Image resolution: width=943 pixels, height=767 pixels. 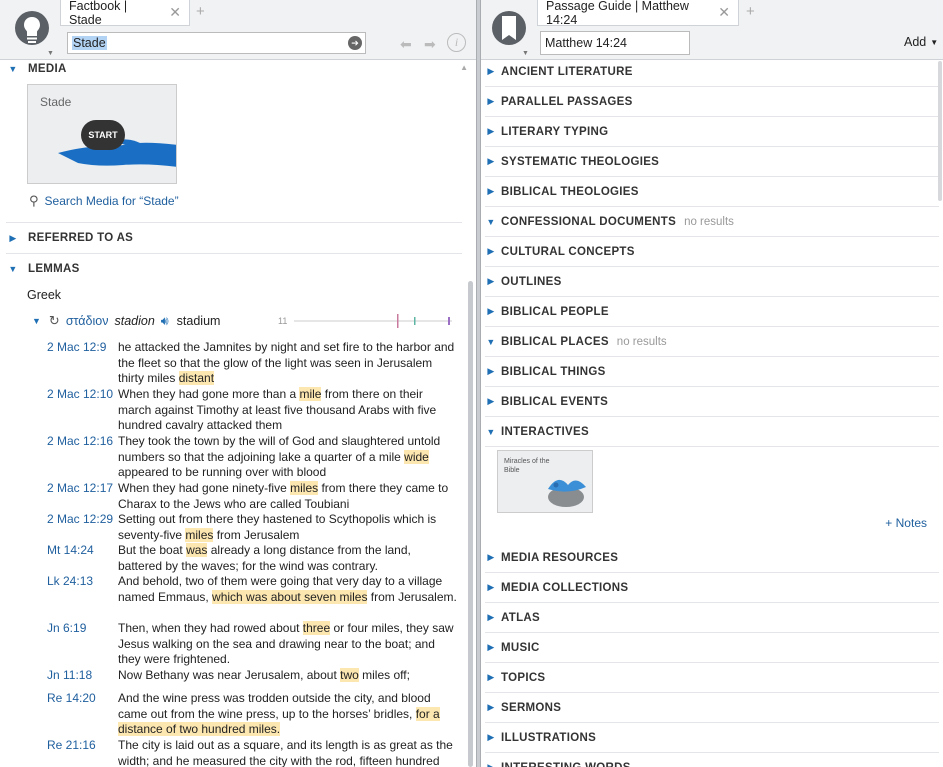 I want to click on section-label: BIBLICAL THEOLOGIES, so click(x=570, y=191).